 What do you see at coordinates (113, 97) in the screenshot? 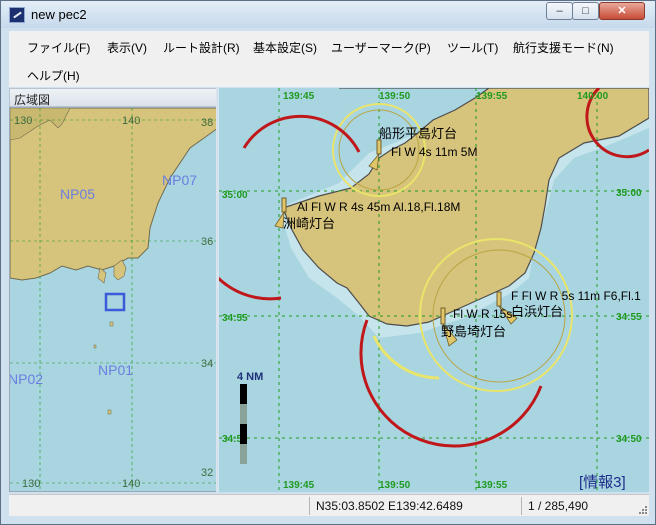
I see `overview-header: 広域図` at bounding box center [113, 97].